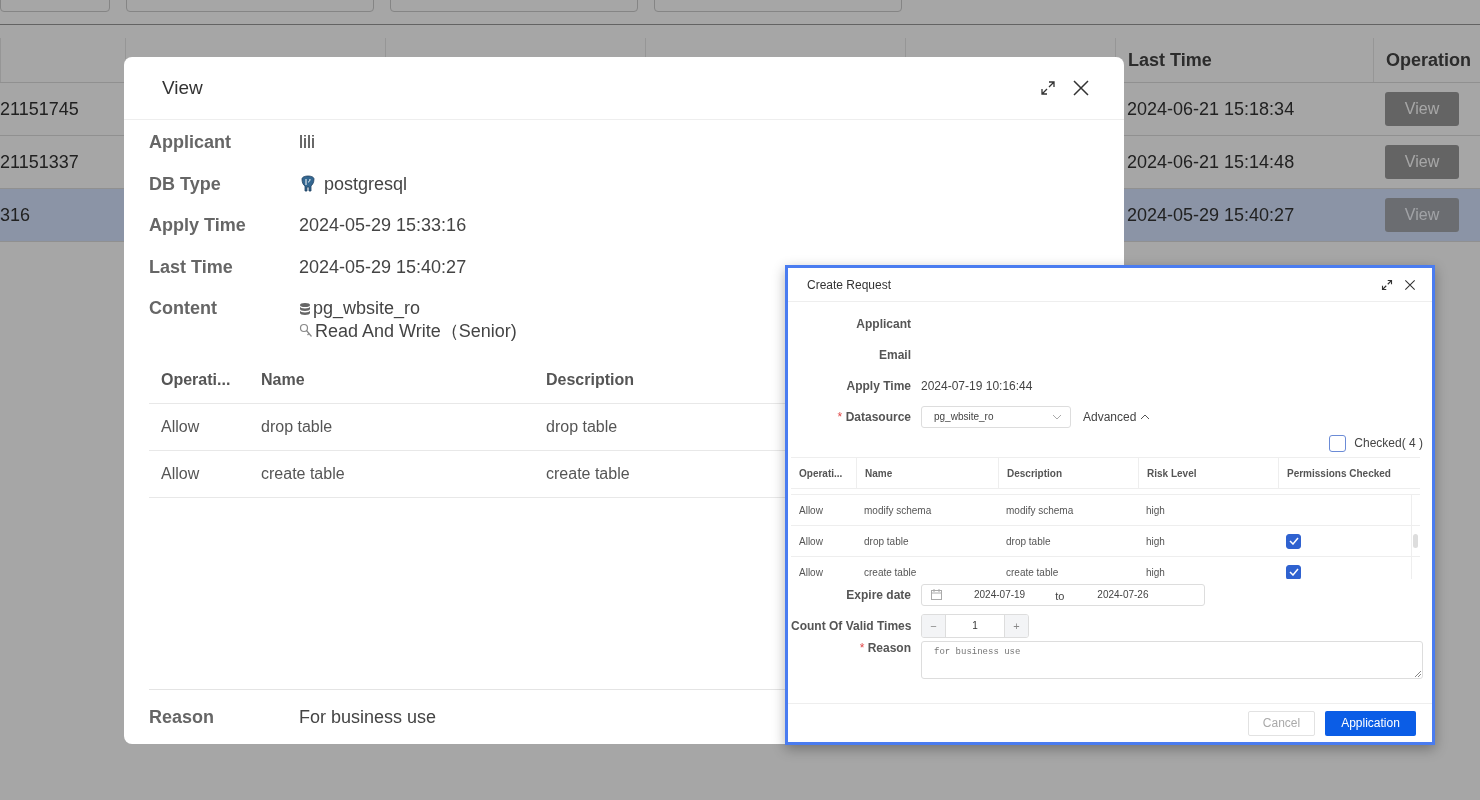  Describe the element at coordinates (367, 308) in the screenshot. I see `datasource-name: pg_wbsite_ro` at that location.